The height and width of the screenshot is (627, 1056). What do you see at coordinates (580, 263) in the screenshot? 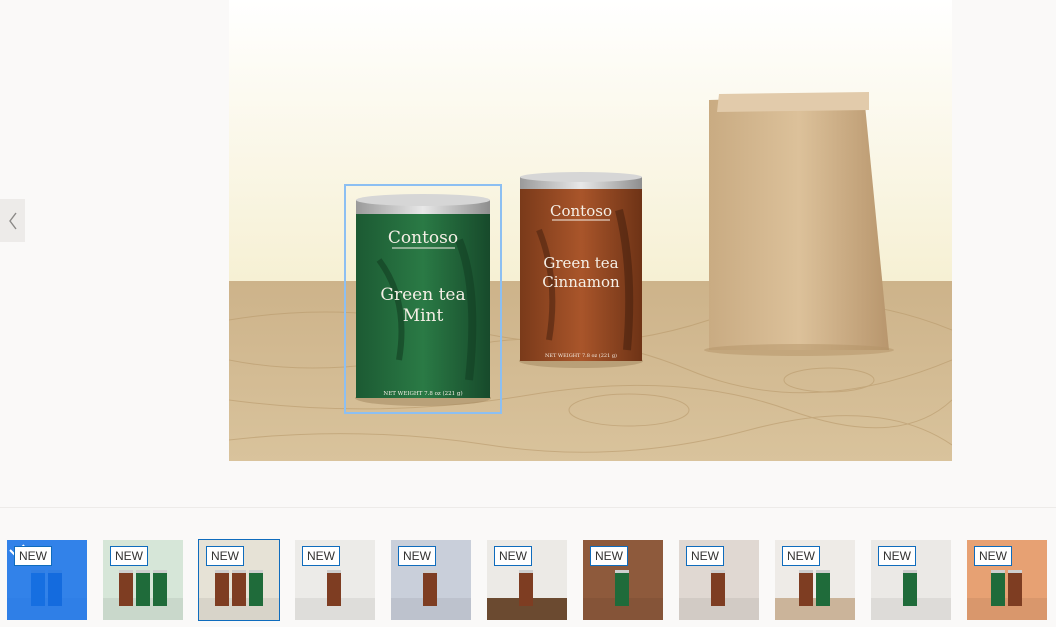
I see `tin2-name-line1: Green tea` at bounding box center [580, 263].